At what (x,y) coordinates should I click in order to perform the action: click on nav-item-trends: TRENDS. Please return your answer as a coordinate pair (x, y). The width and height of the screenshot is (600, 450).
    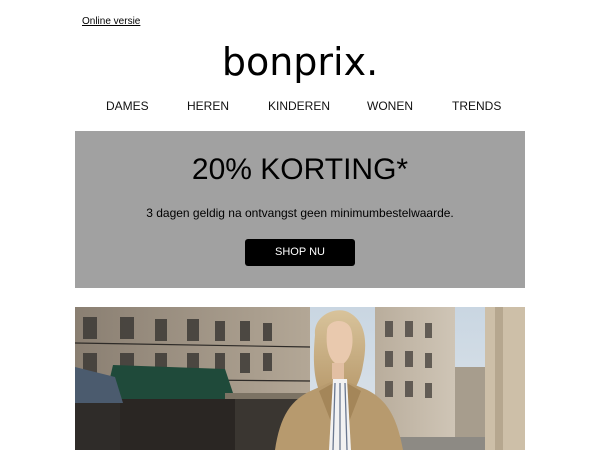
    Looking at the image, I should click on (476, 106).